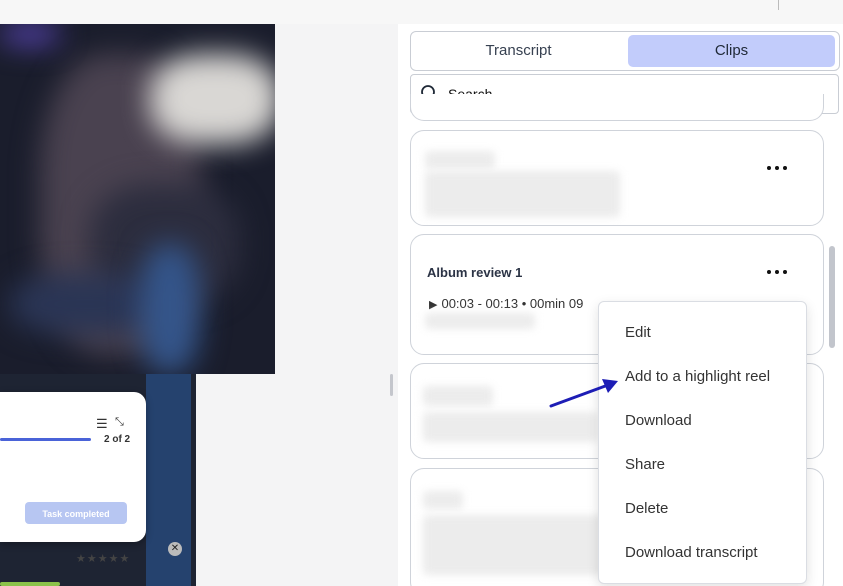 This screenshot has height=586, width=843. Describe the element at coordinates (512, 303) in the screenshot. I see `clip-time-text: 00:03 - 00:13 • 00min 09` at that location.